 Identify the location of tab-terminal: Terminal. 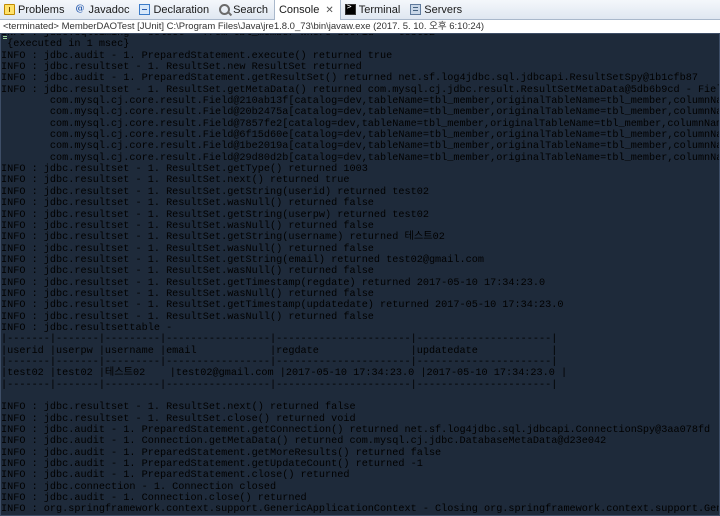
(374, 9).